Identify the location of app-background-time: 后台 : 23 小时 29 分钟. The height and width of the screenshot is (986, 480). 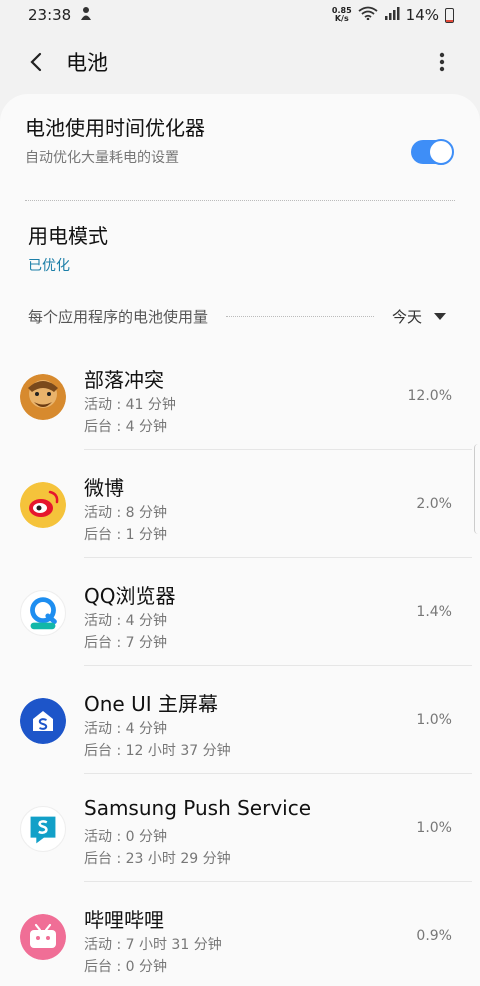
(157, 859).